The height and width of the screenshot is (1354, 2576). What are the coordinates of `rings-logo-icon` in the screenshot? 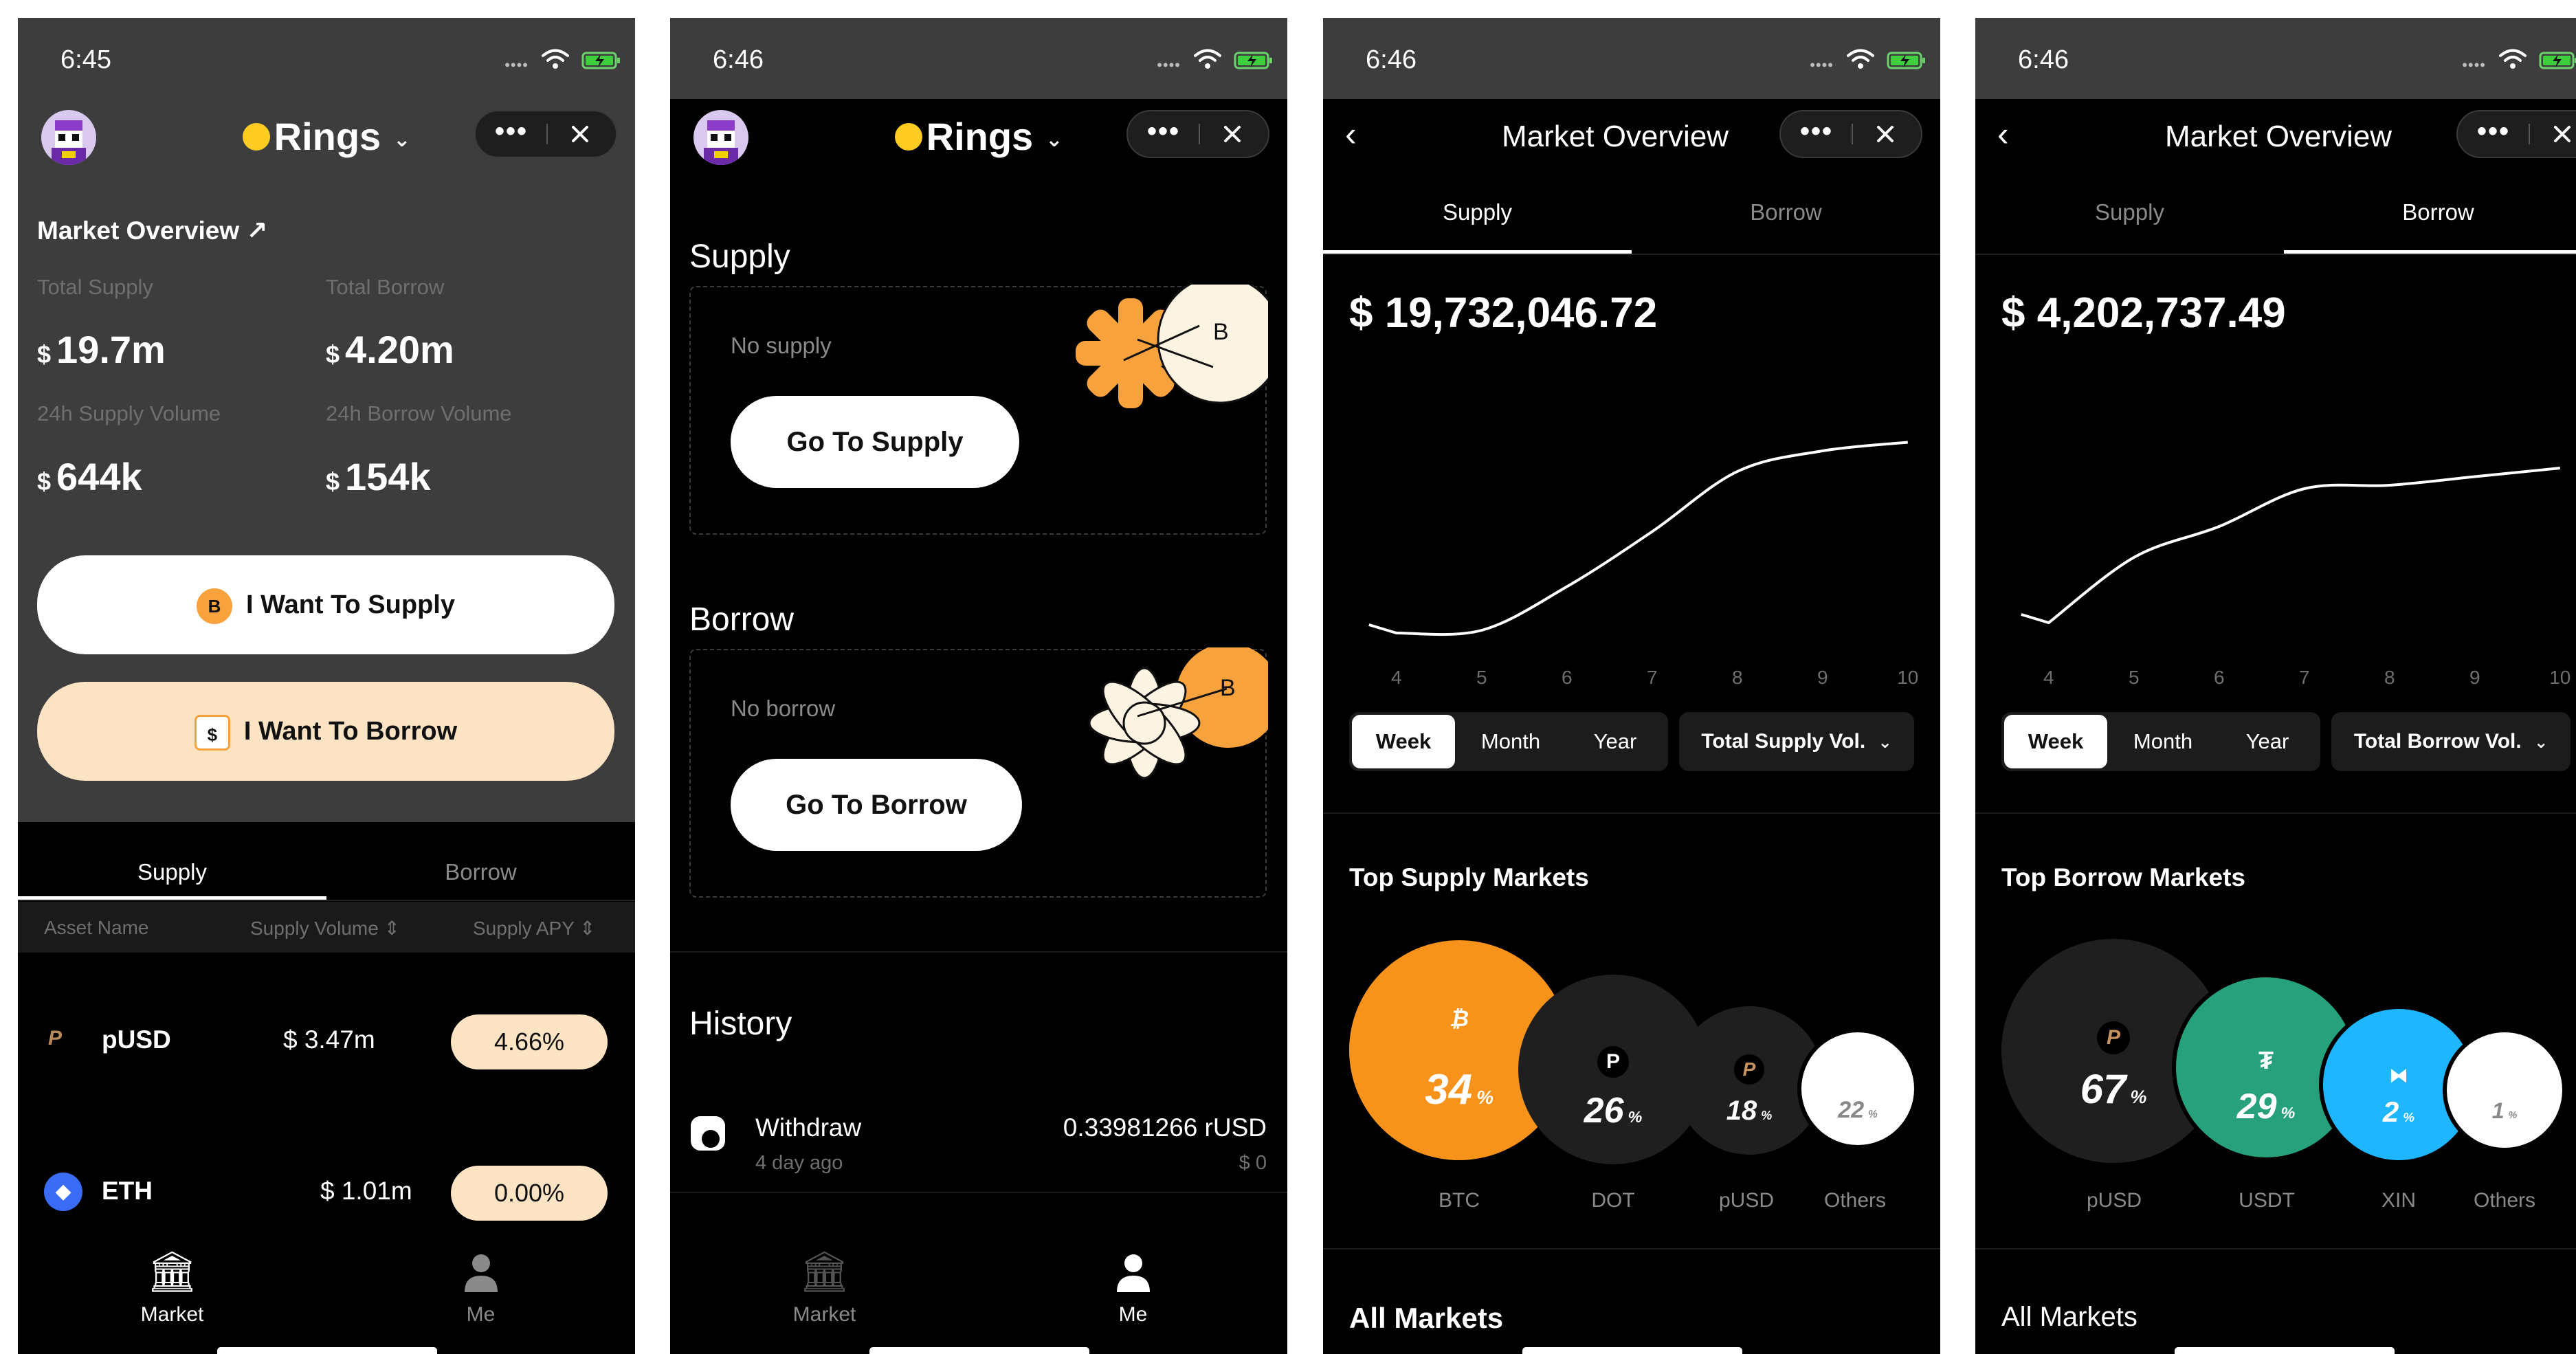 It's located at (256, 137).